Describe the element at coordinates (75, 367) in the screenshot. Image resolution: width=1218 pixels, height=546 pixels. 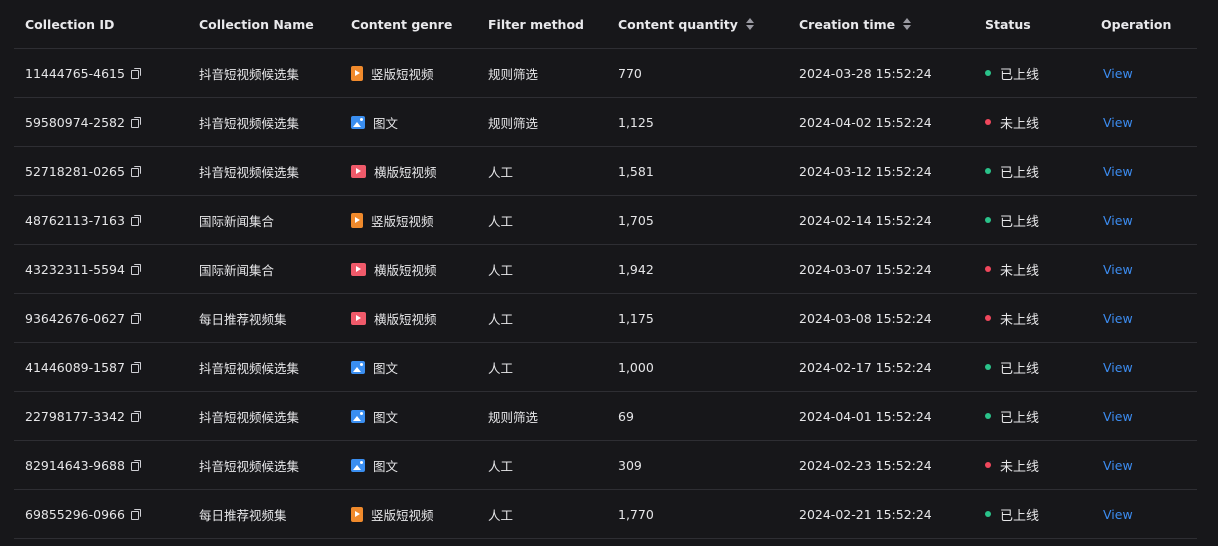
I see `collection-id: 41446089-1587` at that location.